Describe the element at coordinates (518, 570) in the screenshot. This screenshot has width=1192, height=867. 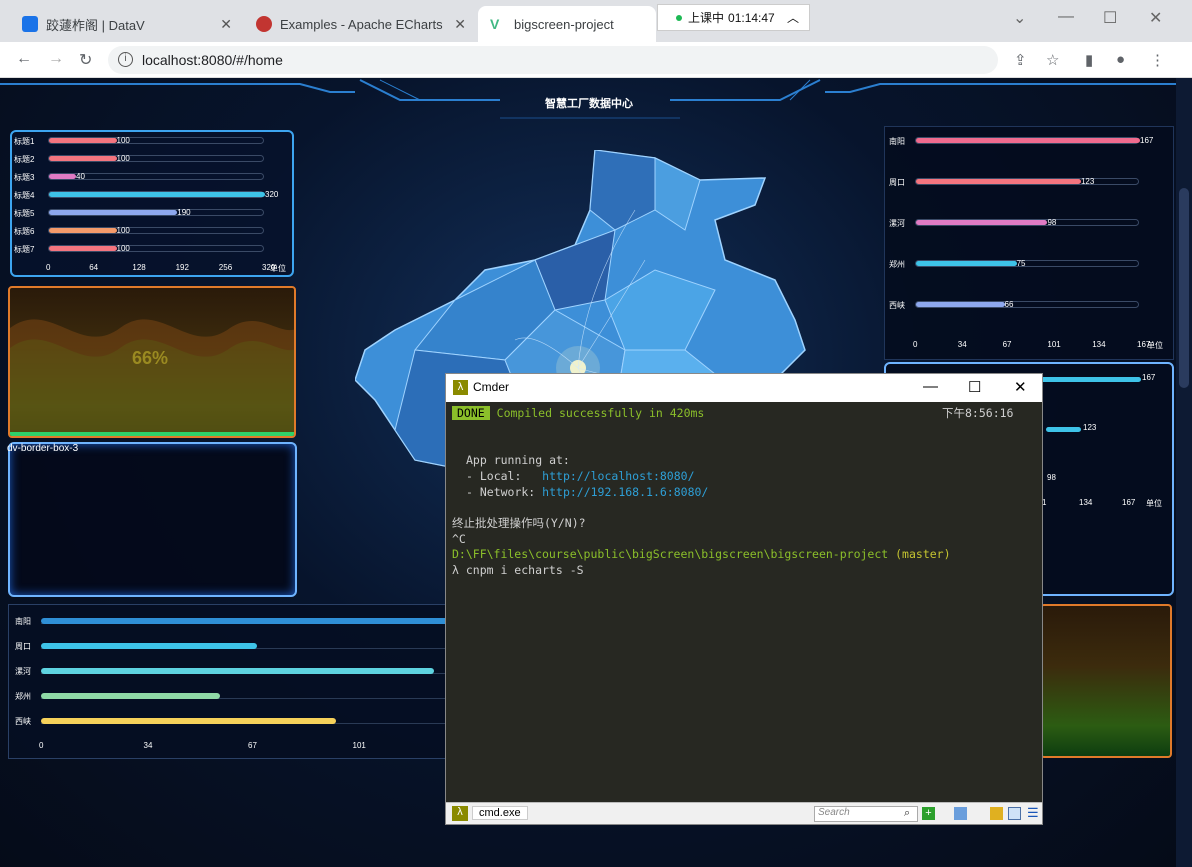
I see `command-line: λ cnpm i echarts -S` at that location.